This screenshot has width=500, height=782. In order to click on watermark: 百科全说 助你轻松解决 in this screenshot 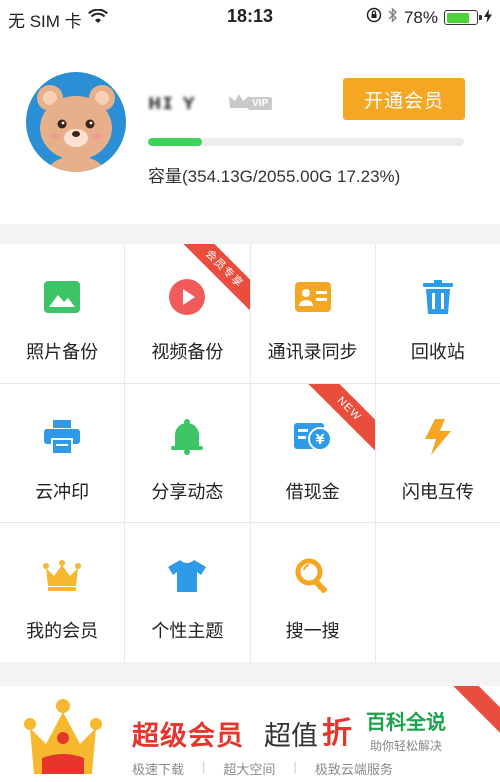, I will do `click(406, 730)`.